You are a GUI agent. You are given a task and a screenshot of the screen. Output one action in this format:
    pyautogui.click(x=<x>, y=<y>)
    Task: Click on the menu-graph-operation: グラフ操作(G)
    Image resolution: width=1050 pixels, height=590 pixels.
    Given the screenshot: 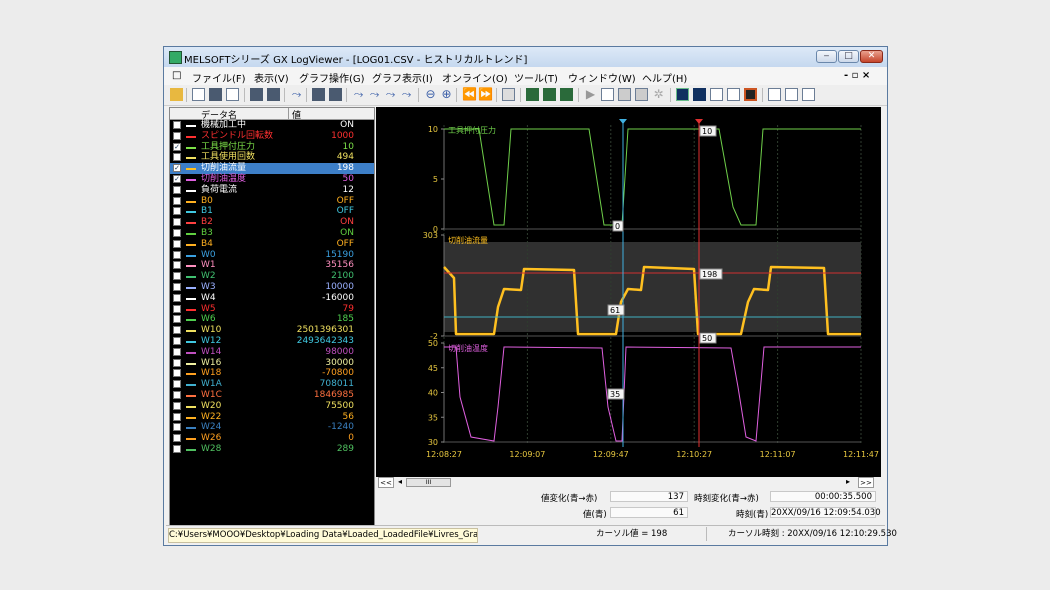 What is the action you would take?
    pyautogui.click(x=332, y=77)
    